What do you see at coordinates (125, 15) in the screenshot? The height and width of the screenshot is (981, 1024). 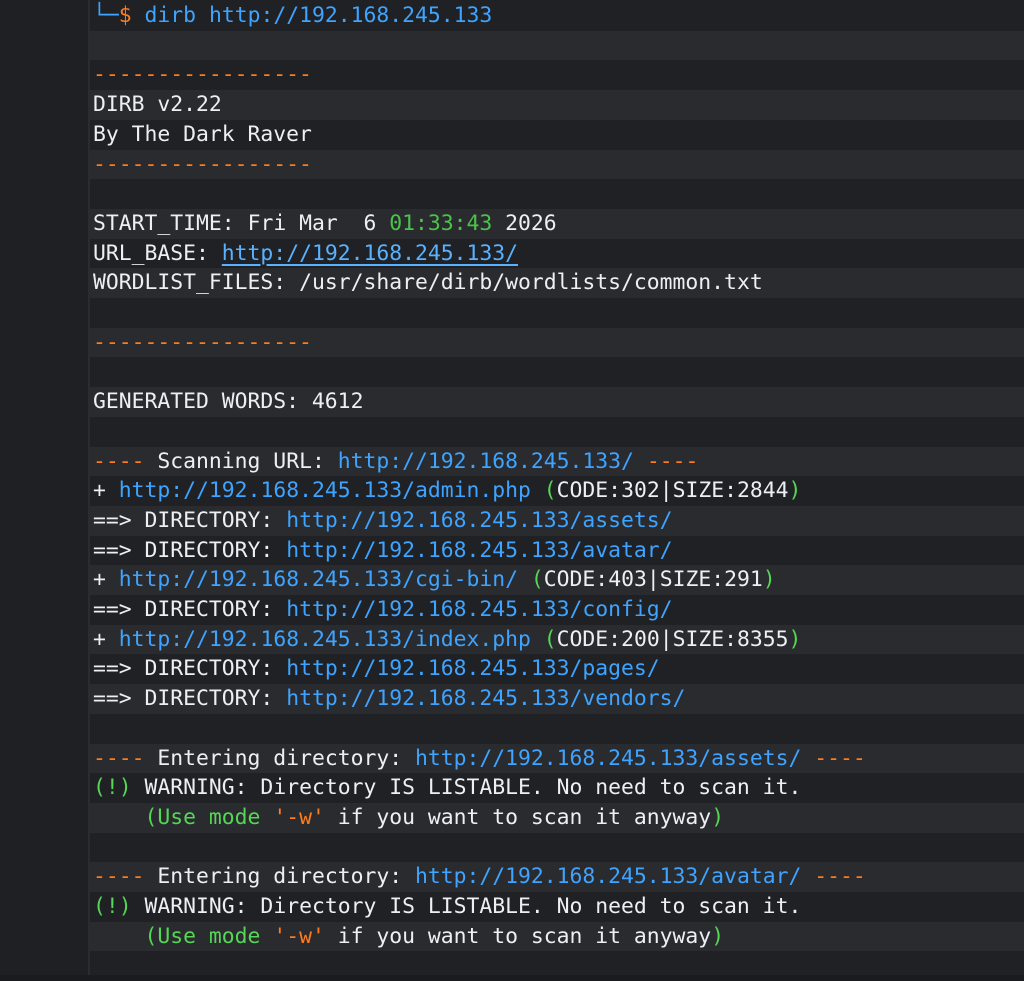 I see `prompt-dollar: $` at bounding box center [125, 15].